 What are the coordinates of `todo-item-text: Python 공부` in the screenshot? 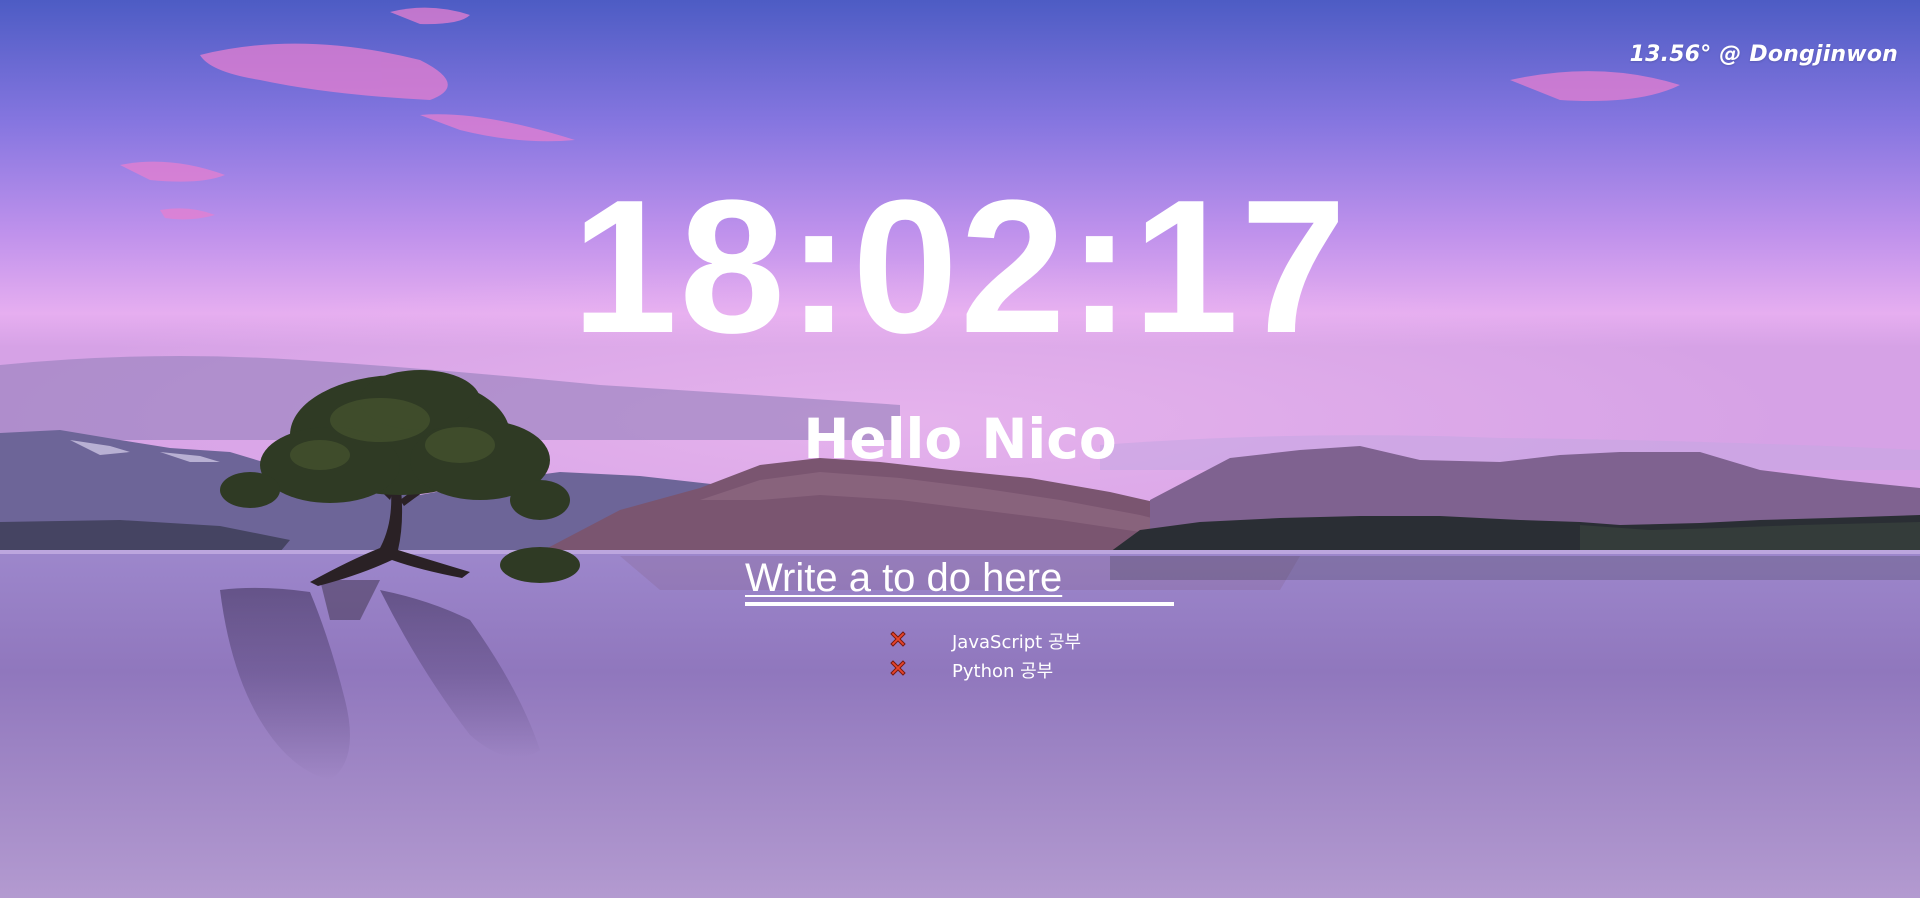 It's located at (1003, 671).